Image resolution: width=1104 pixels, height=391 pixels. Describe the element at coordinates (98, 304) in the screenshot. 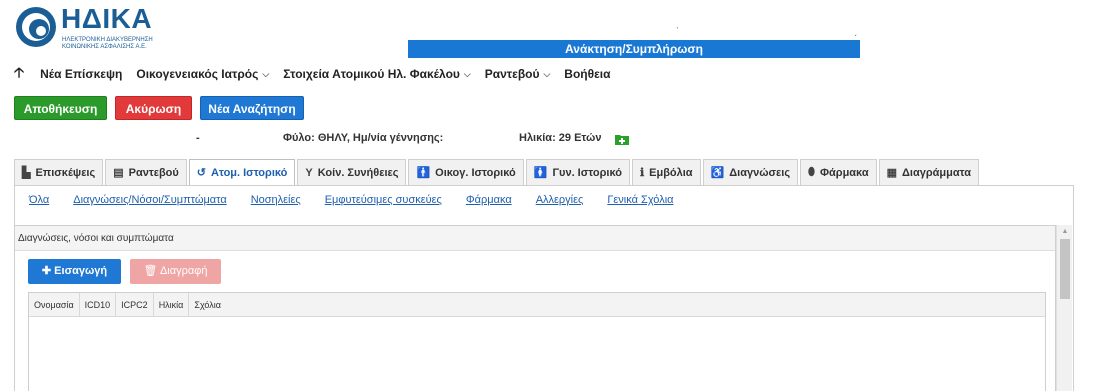

I see `column-icd10: ICD10` at that location.